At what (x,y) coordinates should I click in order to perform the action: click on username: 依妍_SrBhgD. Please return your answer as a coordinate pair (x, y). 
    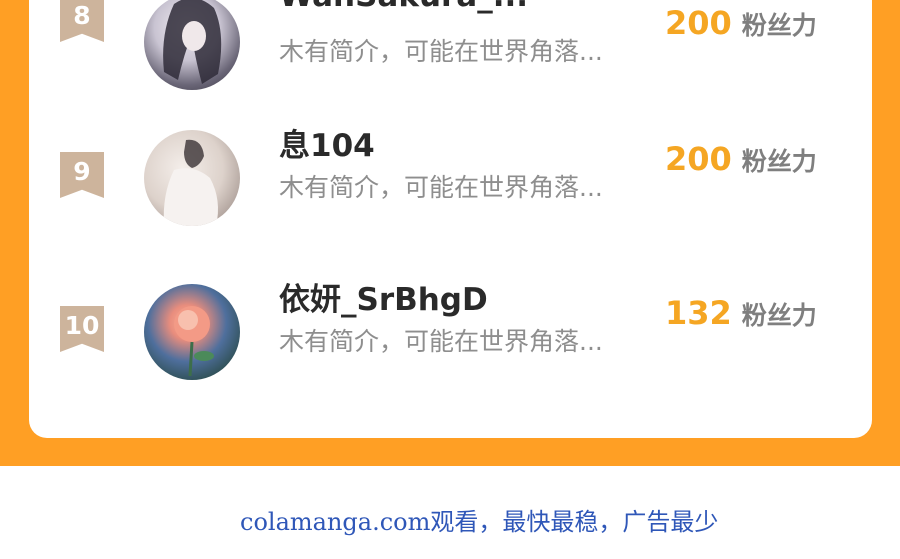
    Looking at the image, I should click on (383, 296).